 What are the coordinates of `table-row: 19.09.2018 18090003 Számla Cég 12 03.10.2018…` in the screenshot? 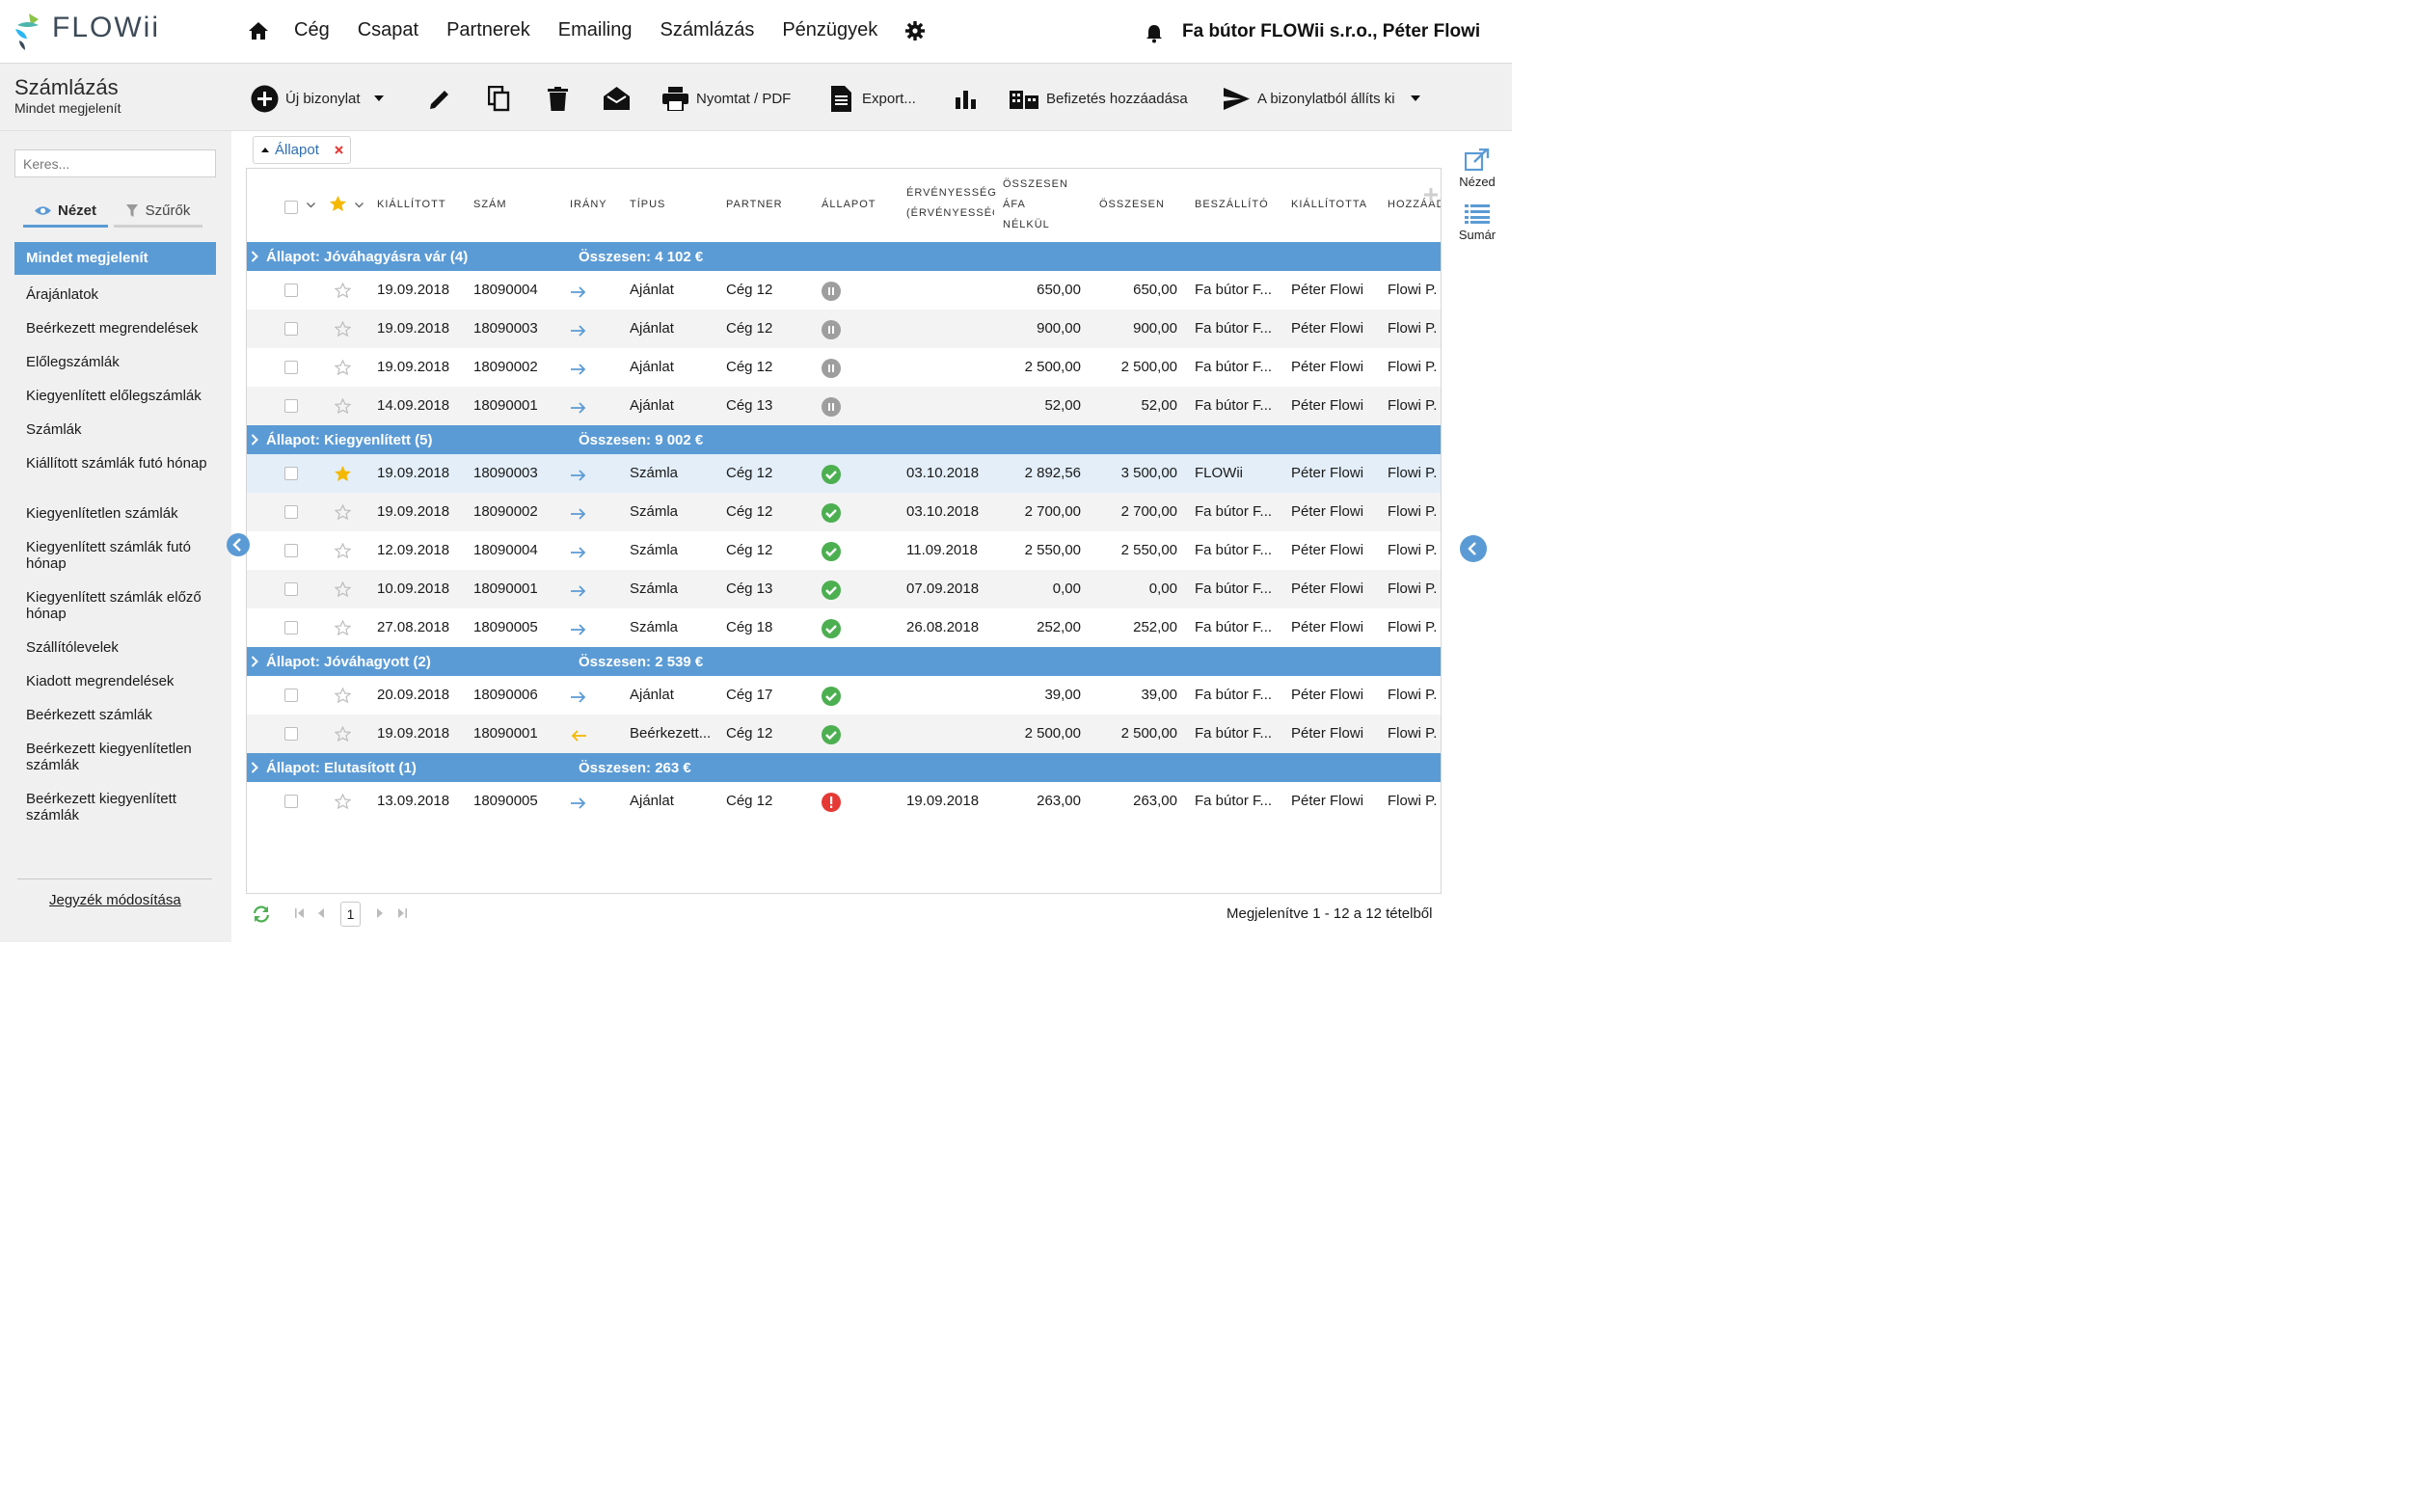 It's located at (844, 473).